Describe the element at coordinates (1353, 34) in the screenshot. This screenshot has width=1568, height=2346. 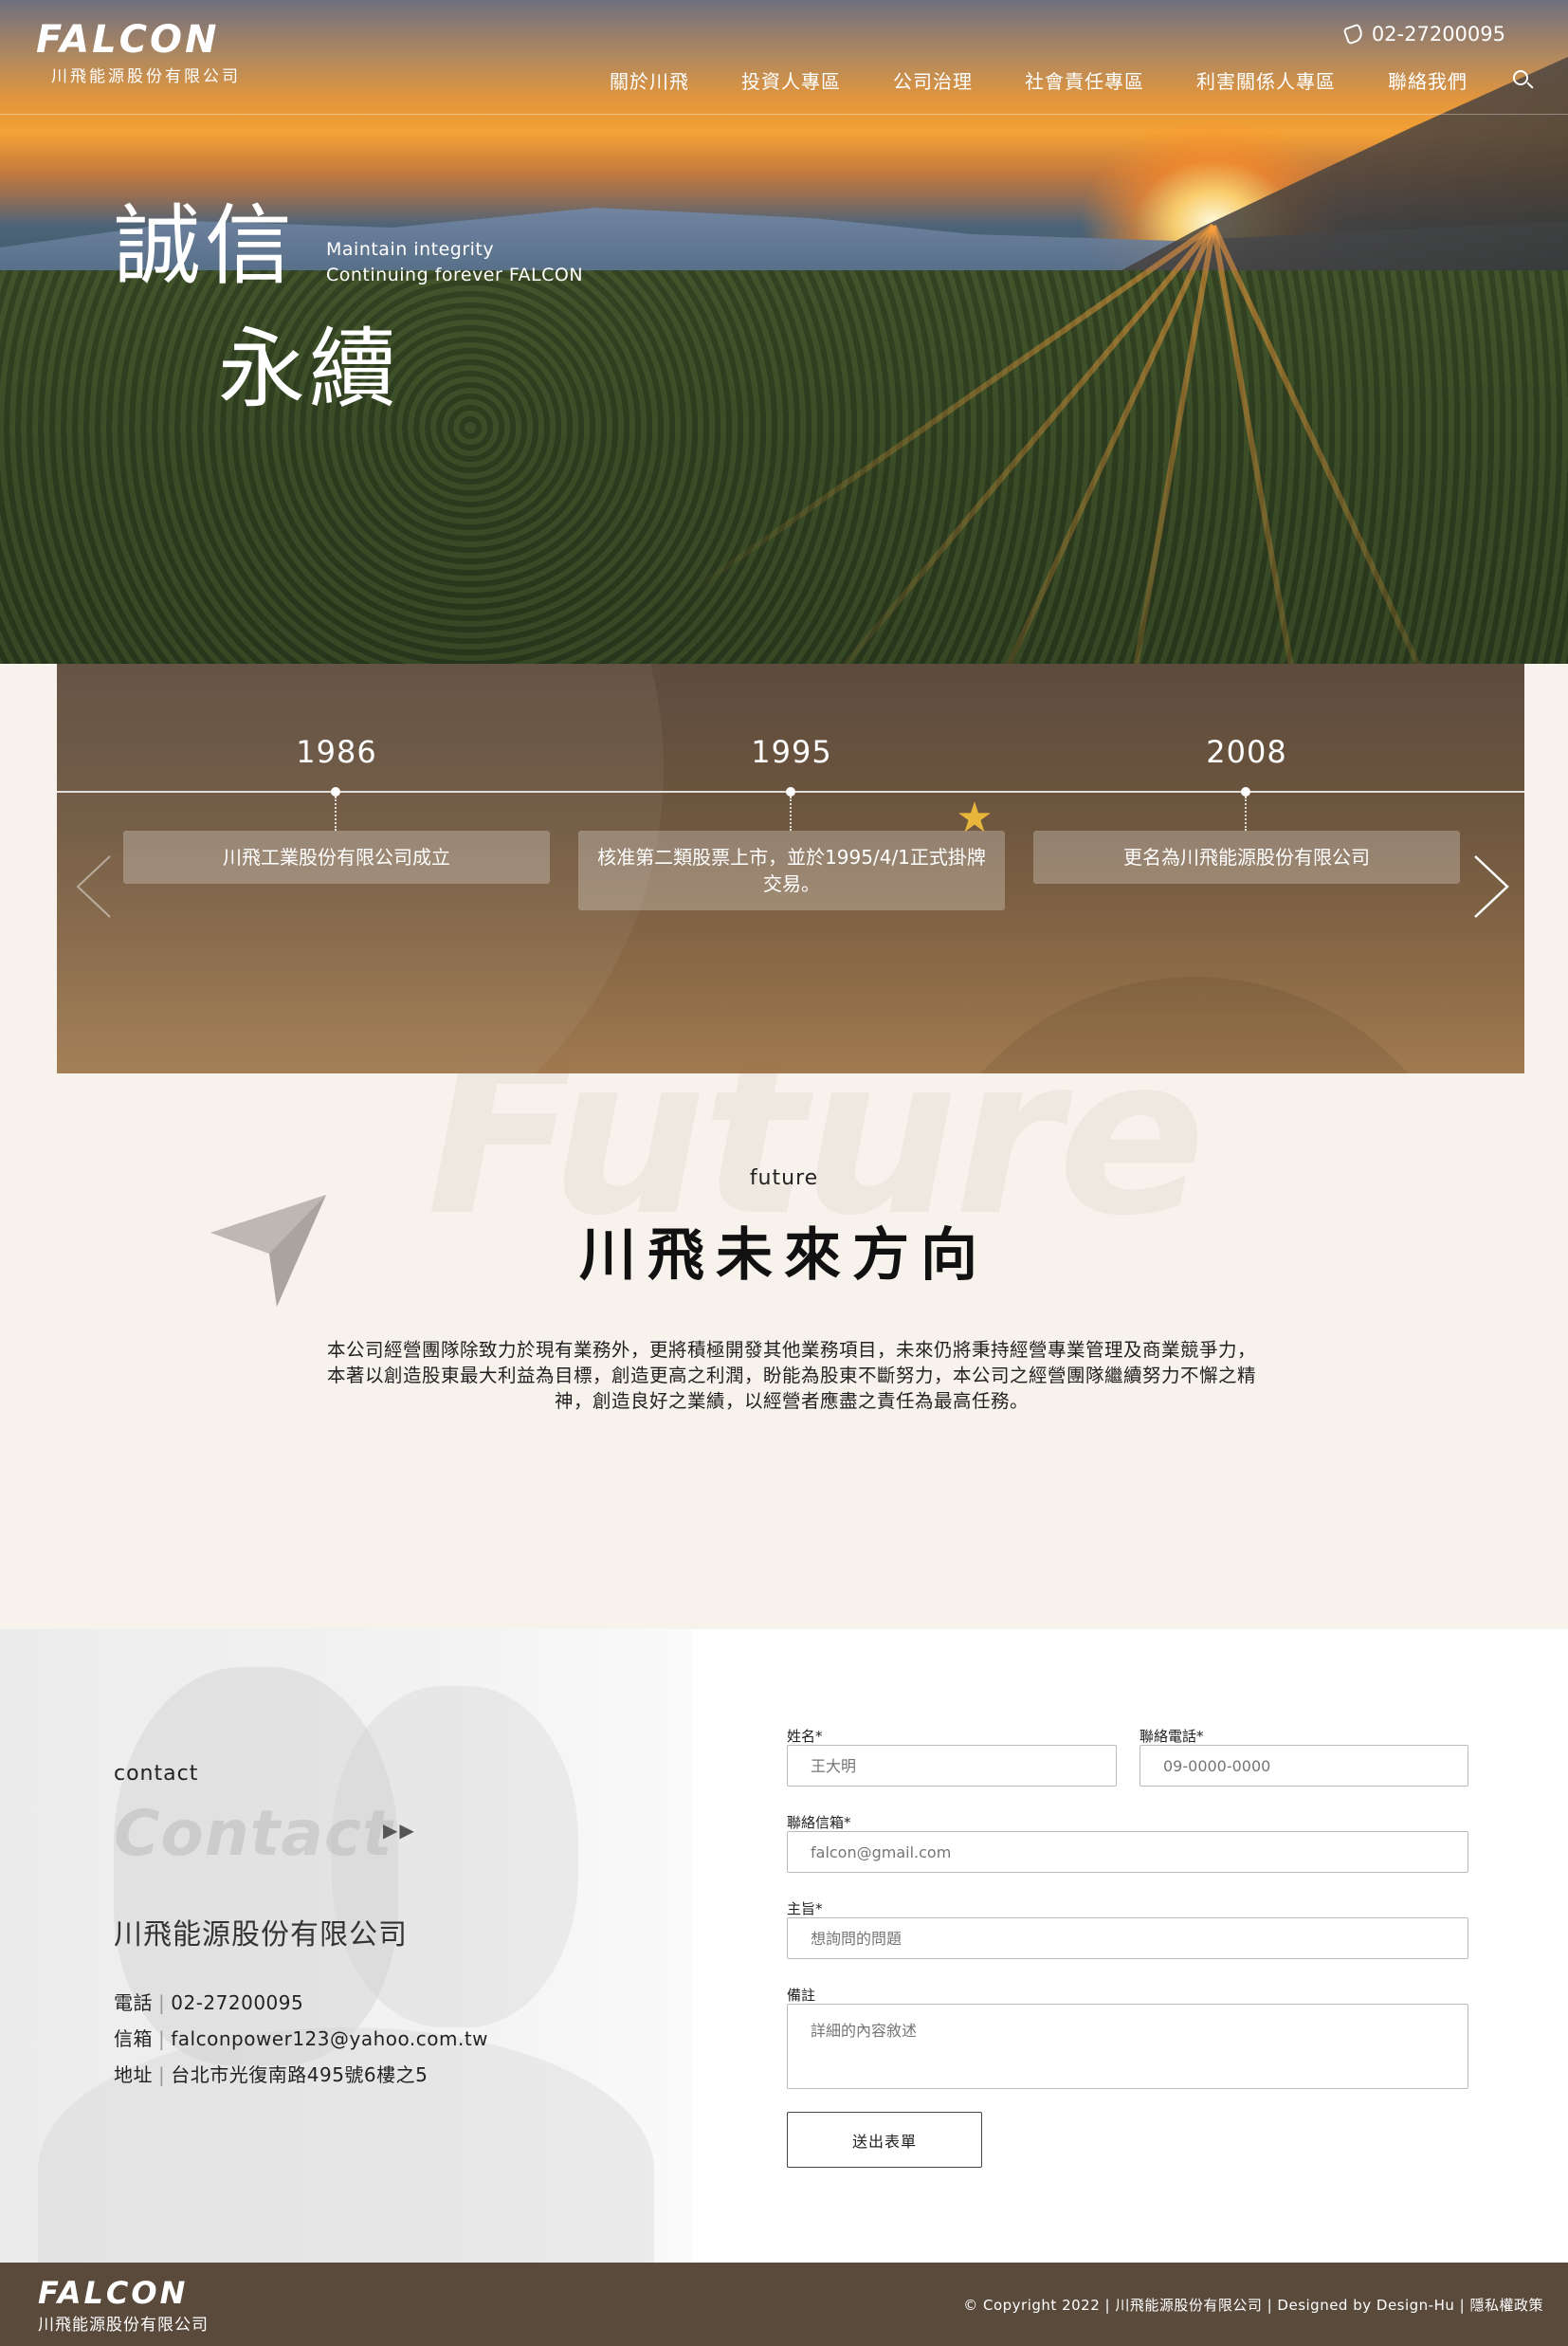
I see `phone-icon` at that location.